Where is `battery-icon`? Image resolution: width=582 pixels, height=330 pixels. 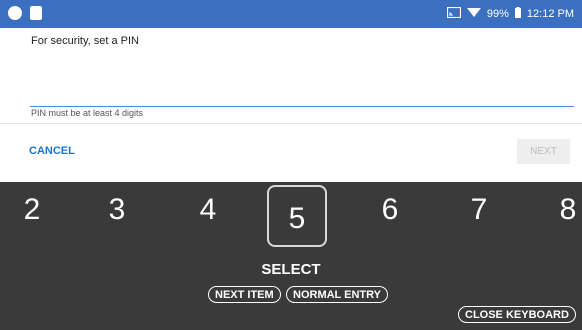
battery-icon is located at coordinates (517, 14).